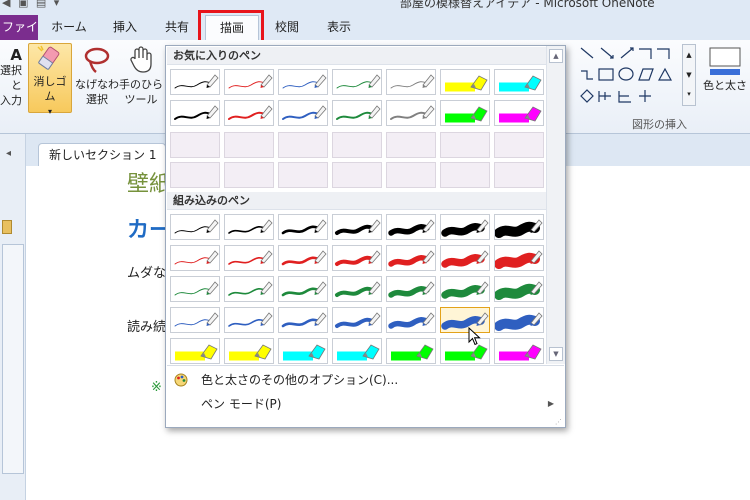 The width and height of the screenshot is (750, 500). Describe the element at coordinates (141, 59) in the screenshot. I see `hand-icon` at that location.